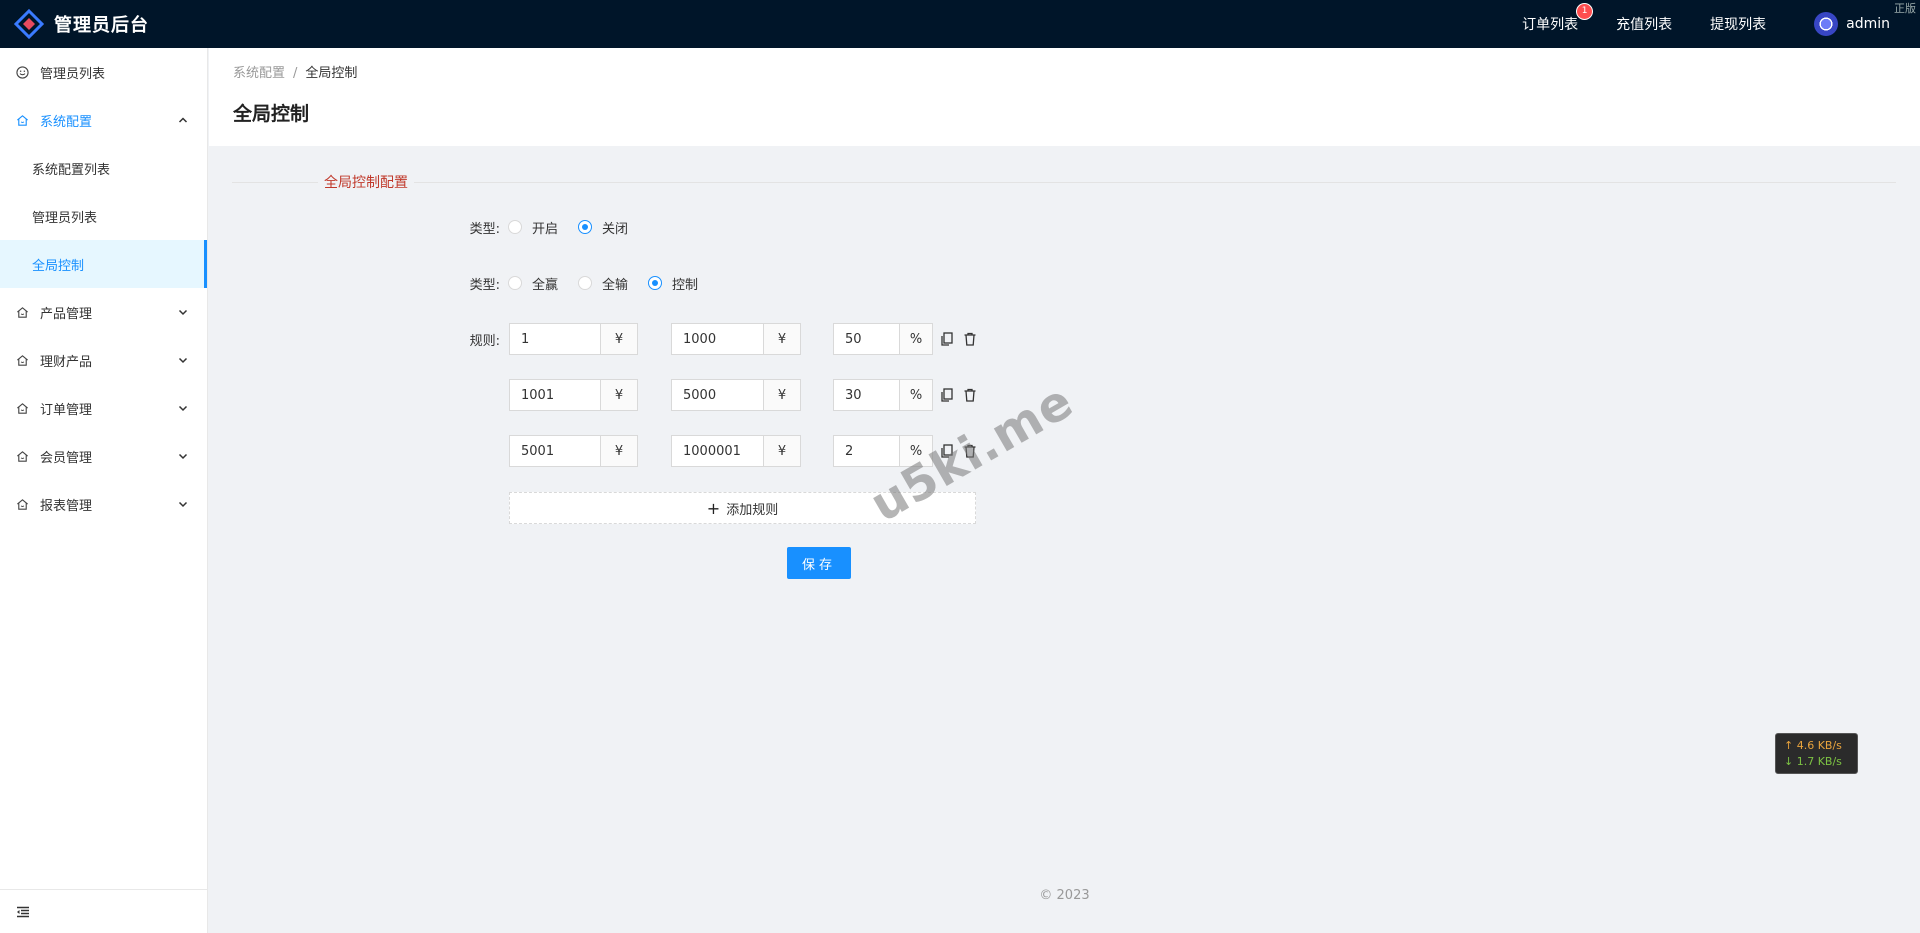 This screenshot has height=933, width=1920. What do you see at coordinates (29, 24) in the screenshot?
I see `logo-icon` at bounding box center [29, 24].